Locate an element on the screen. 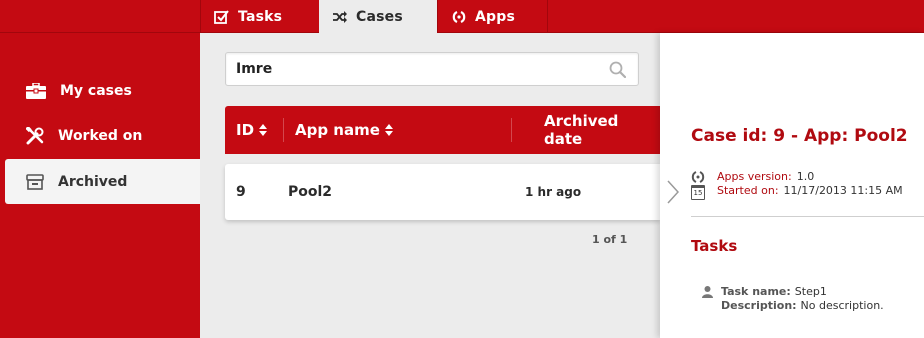 The image size is (924, 338). divider is located at coordinates (807, 216).